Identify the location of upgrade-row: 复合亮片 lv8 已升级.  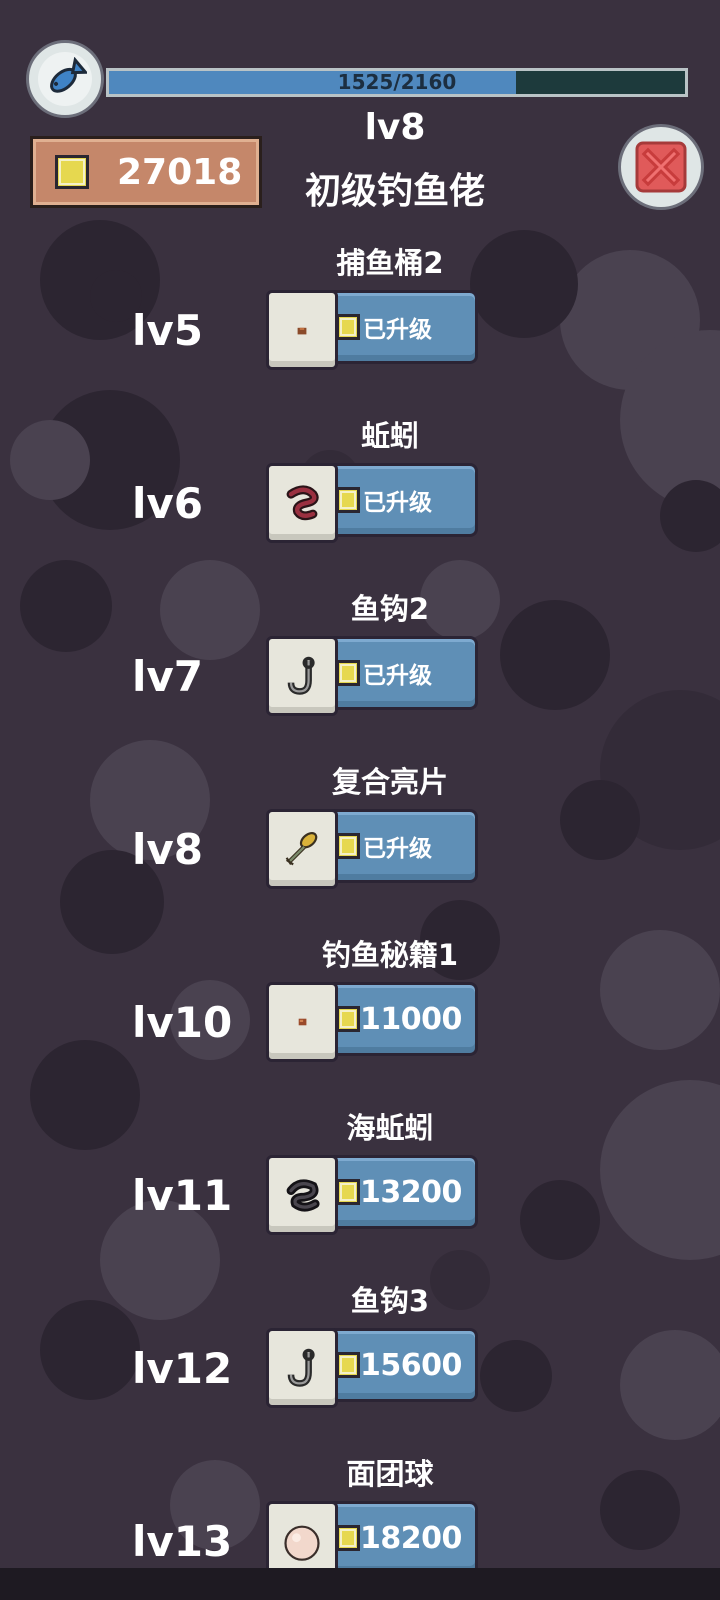
(360, 847).